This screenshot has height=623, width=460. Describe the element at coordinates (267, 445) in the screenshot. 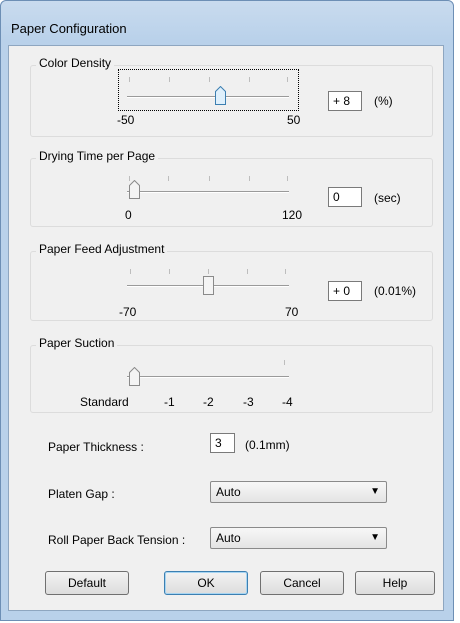

I see `paper-thickness-unit: (0.1mm)` at that location.